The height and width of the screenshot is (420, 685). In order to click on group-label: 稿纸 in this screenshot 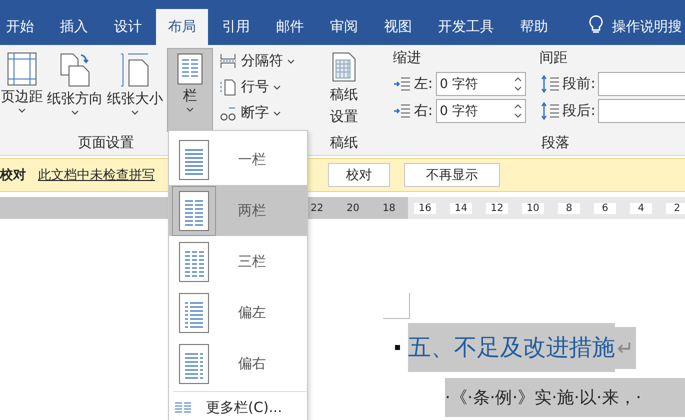, I will do `click(344, 143)`.